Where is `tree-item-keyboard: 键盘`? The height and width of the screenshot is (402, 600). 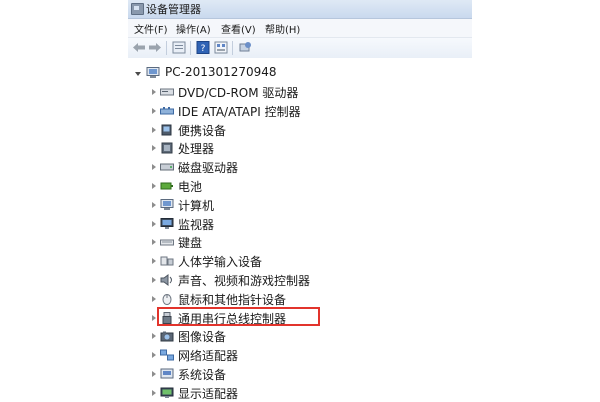
tree-item-keyboard: 键盘 is located at coordinates (298, 242).